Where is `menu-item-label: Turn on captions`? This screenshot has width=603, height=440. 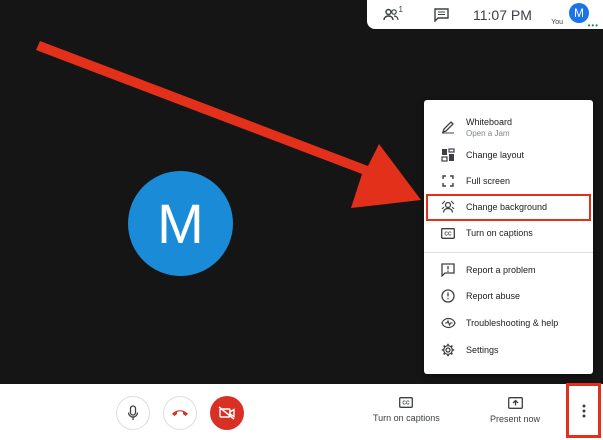 menu-item-label: Turn on captions is located at coordinates (499, 233).